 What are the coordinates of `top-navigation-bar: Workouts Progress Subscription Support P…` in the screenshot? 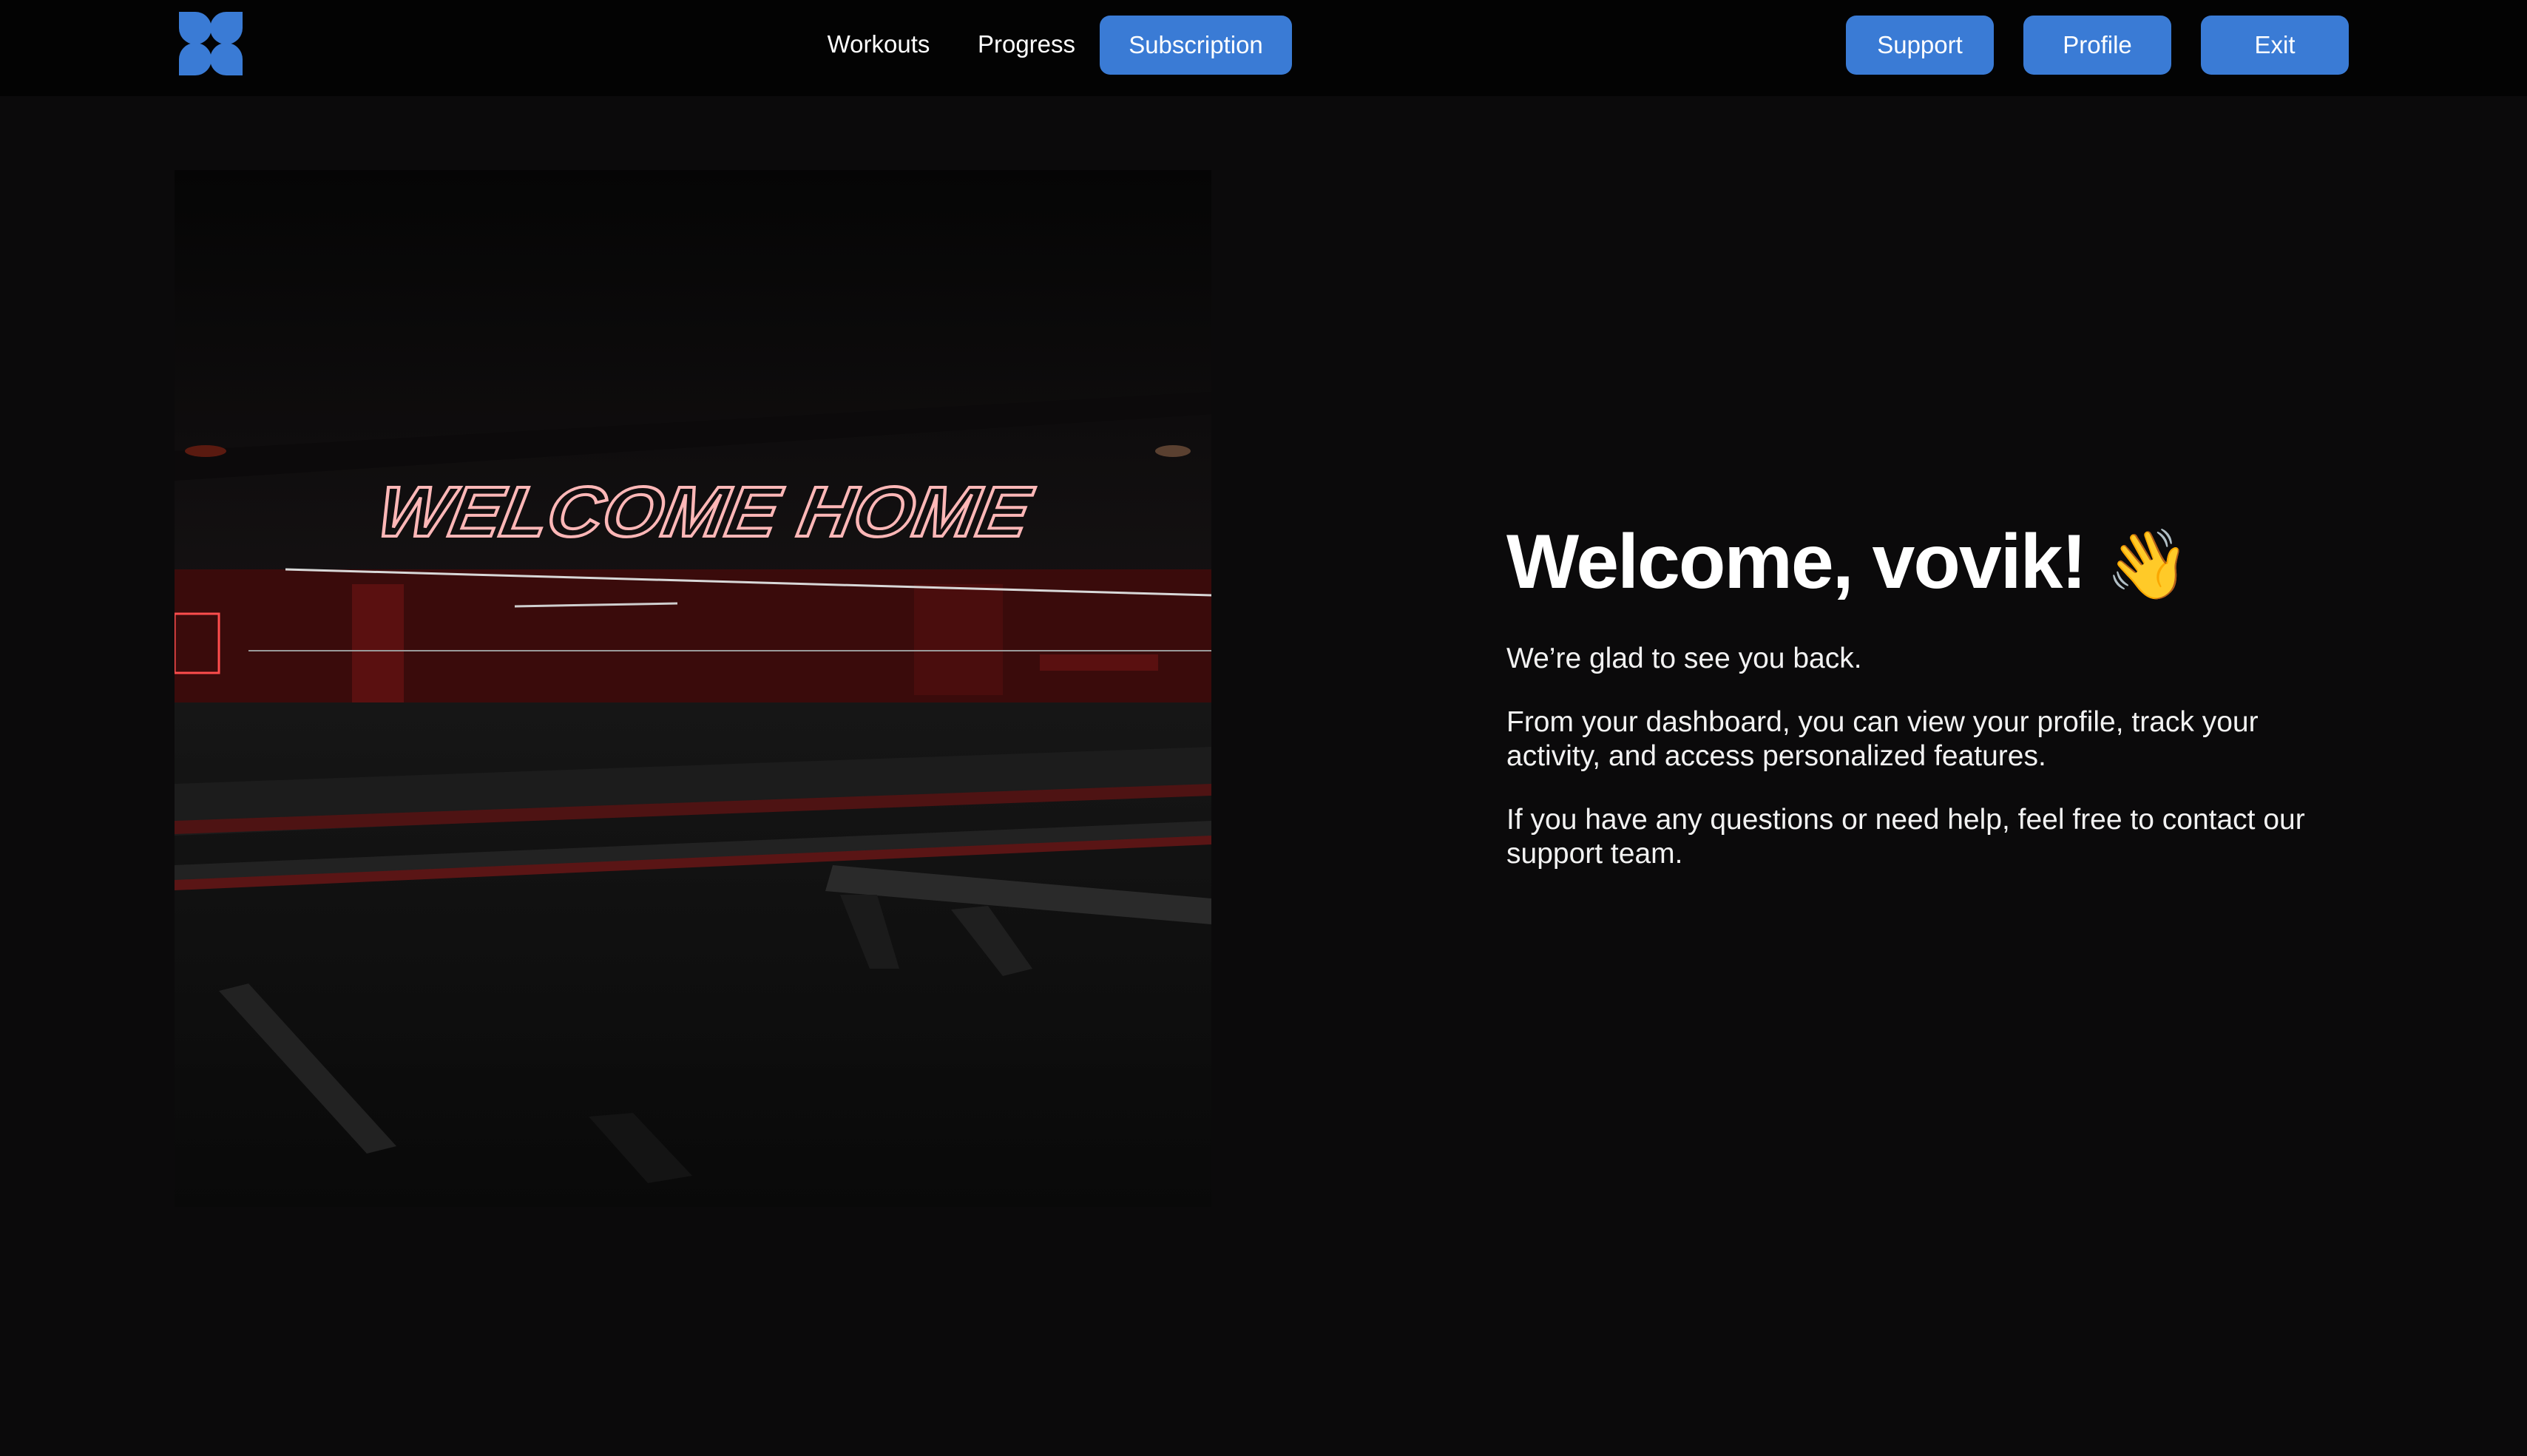 It's located at (1263, 48).